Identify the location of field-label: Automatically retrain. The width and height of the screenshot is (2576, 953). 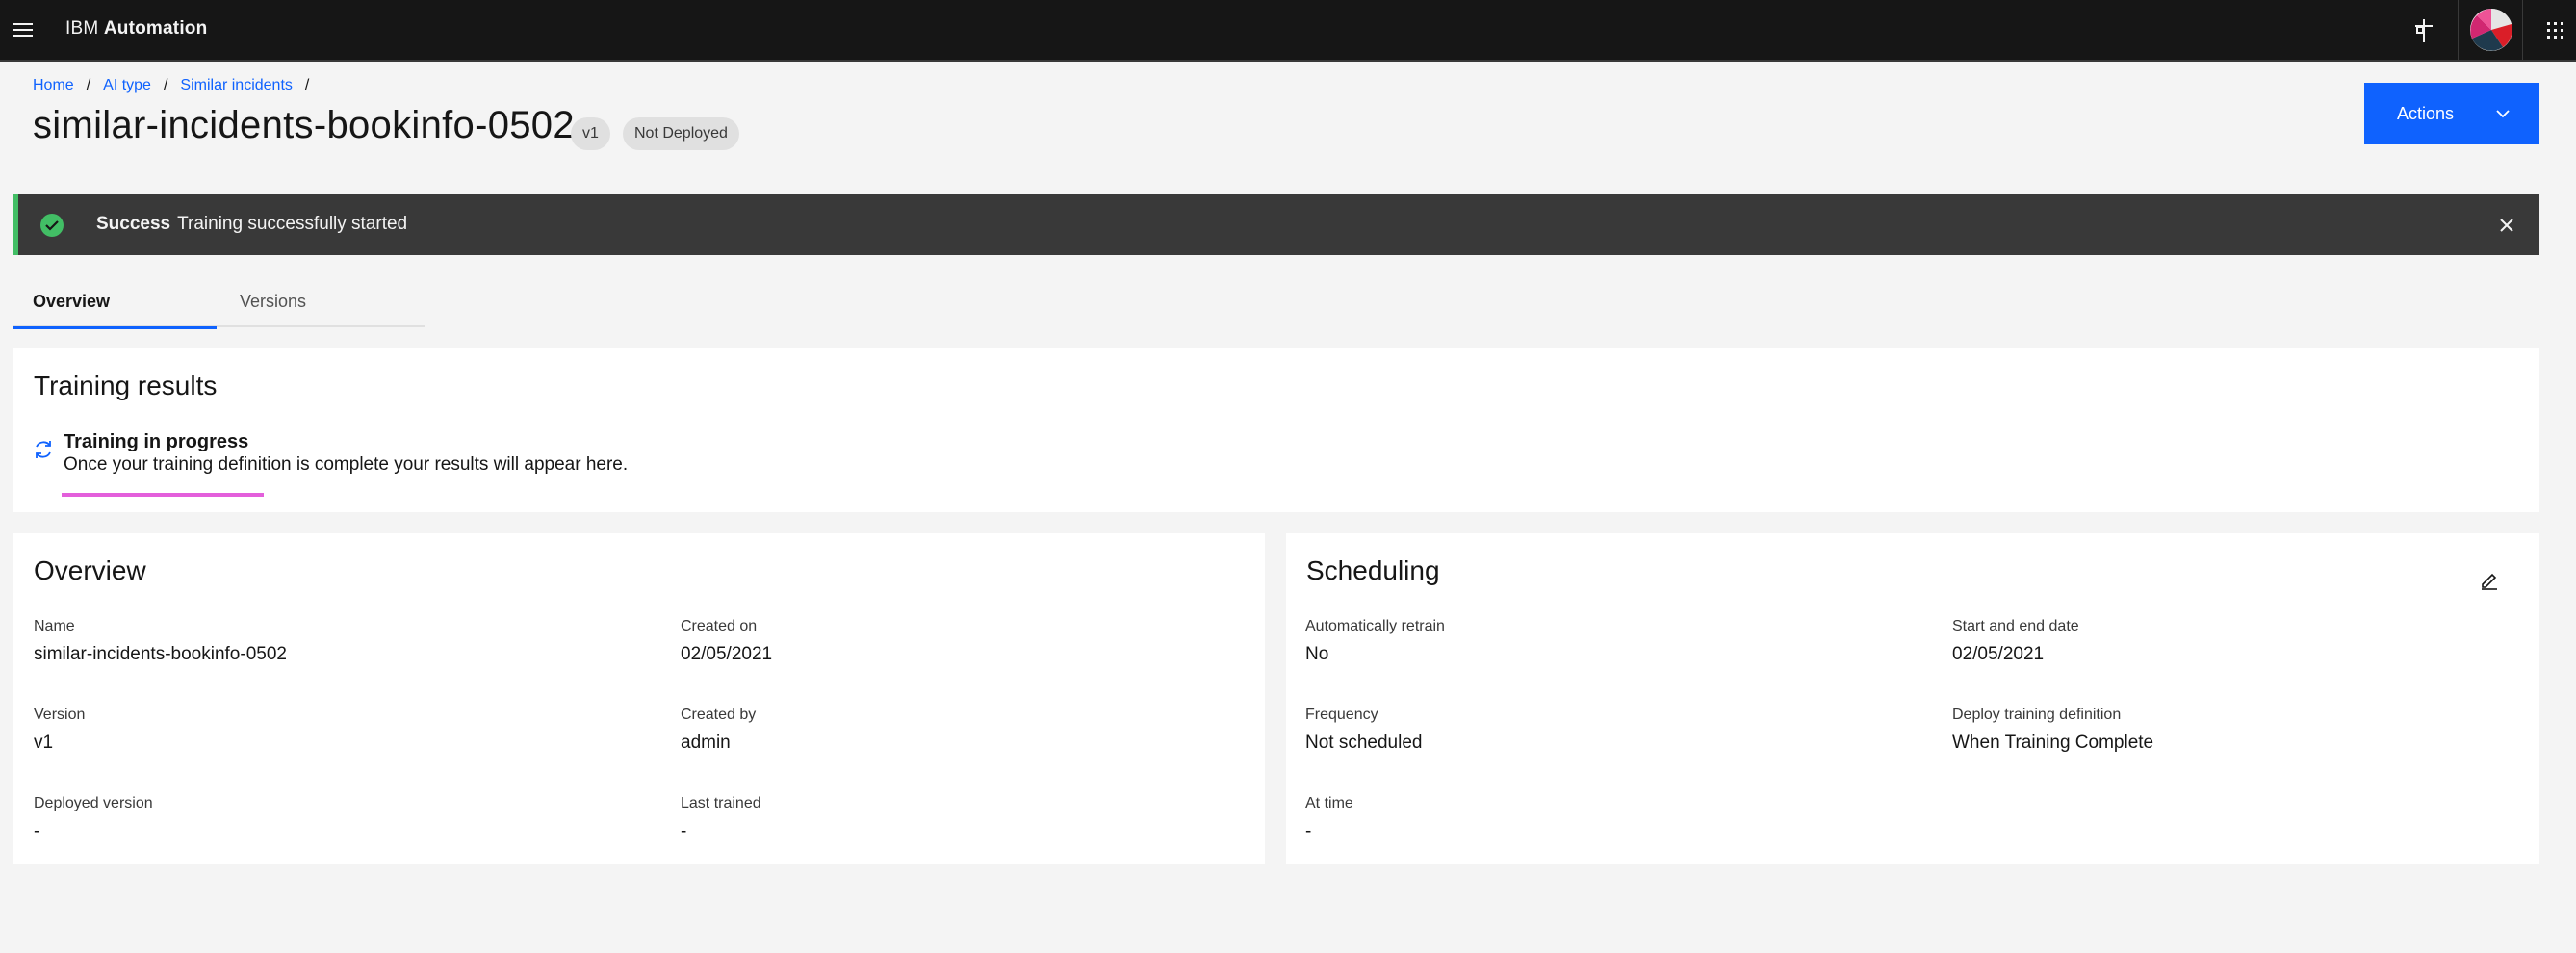
(1375, 626).